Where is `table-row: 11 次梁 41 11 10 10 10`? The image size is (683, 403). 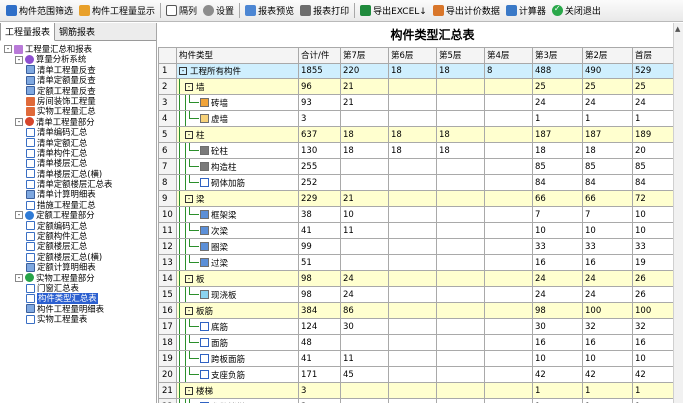
table-row: 11 次梁 41 11 10 10 10 is located at coordinates (416, 231).